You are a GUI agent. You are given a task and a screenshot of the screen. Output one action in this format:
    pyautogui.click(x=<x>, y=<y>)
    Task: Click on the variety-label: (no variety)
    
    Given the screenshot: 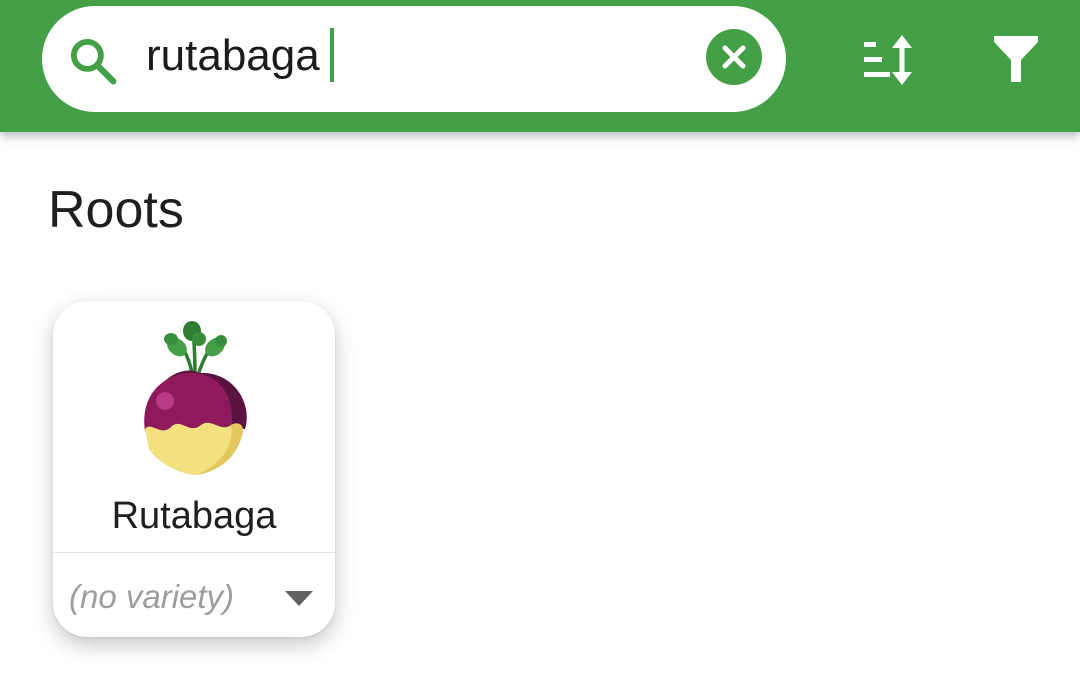 What is the action you would take?
    pyautogui.click(x=152, y=596)
    